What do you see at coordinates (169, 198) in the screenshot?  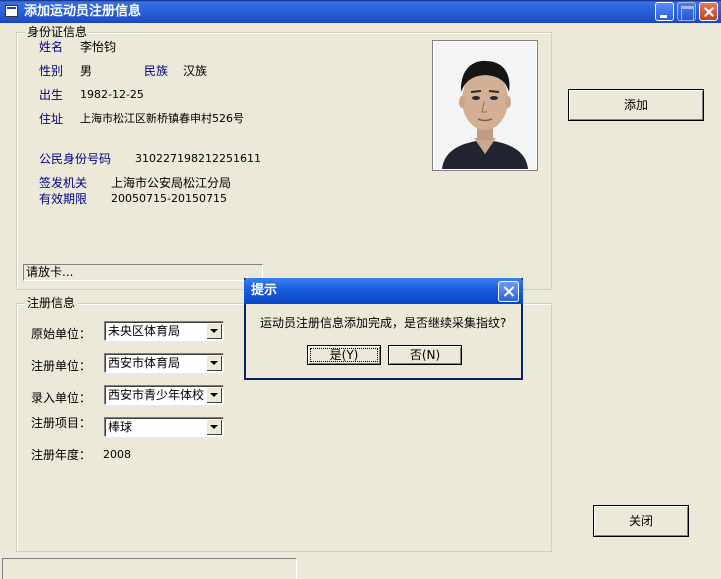 I see `validity-value: 20050715-20150715` at bounding box center [169, 198].